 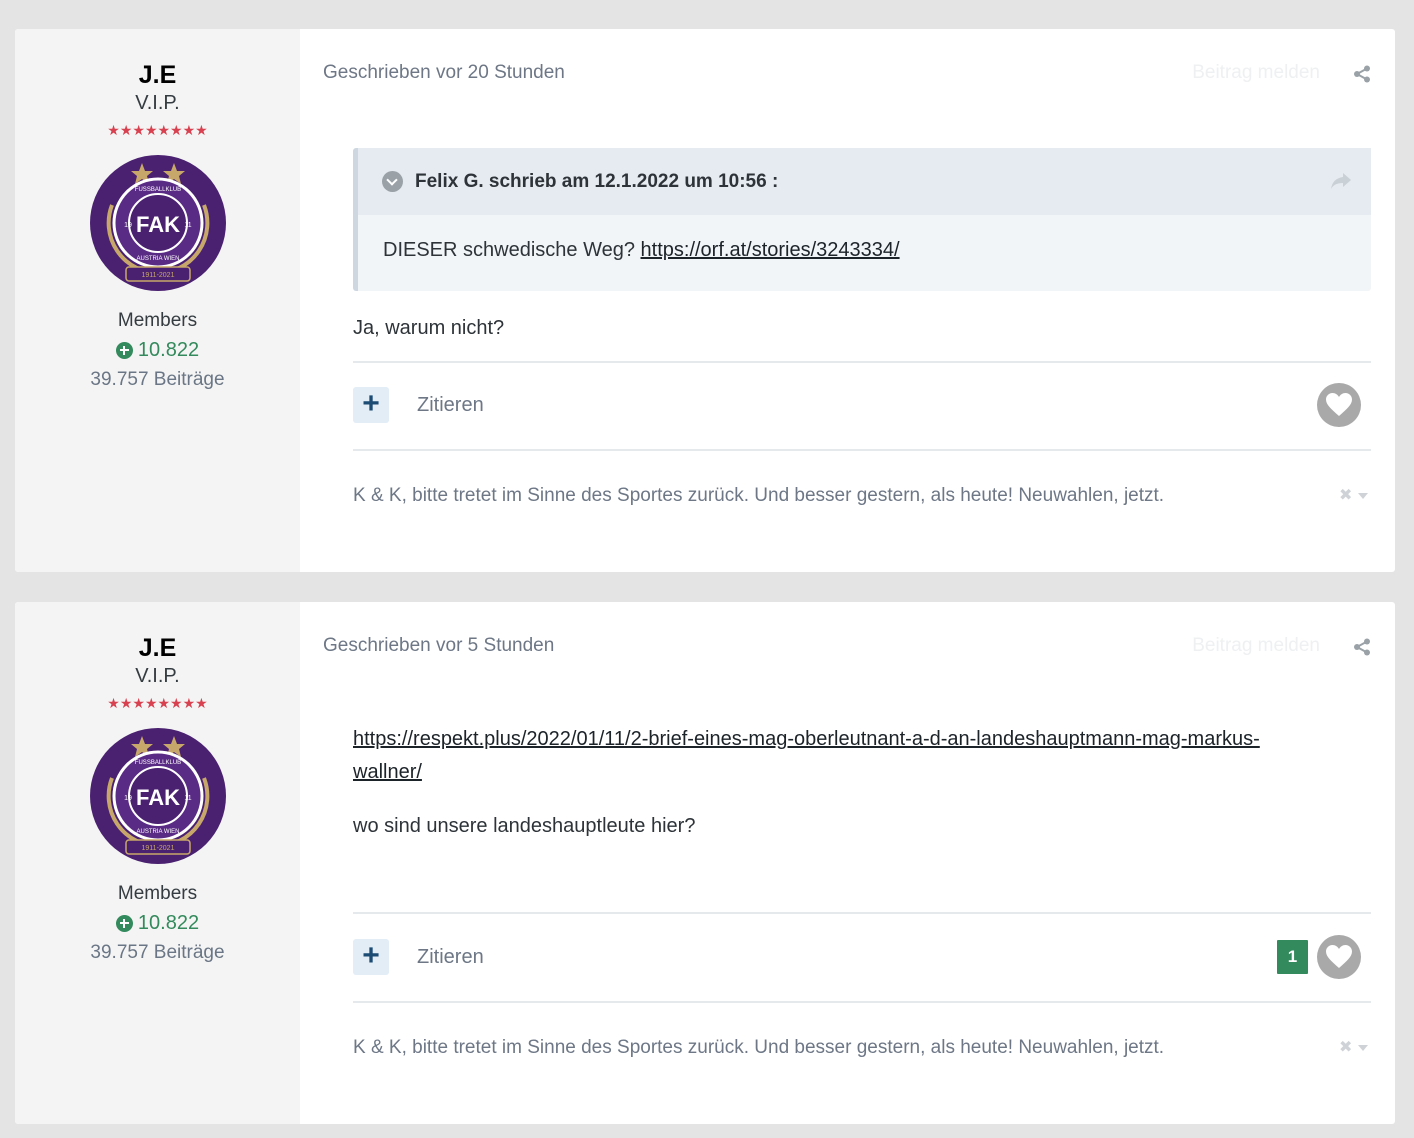 I want to click on quote-citation-bar: Felix G. schrieb am 12.1.2022 um 10:56 :, so click(x=864, y=181).